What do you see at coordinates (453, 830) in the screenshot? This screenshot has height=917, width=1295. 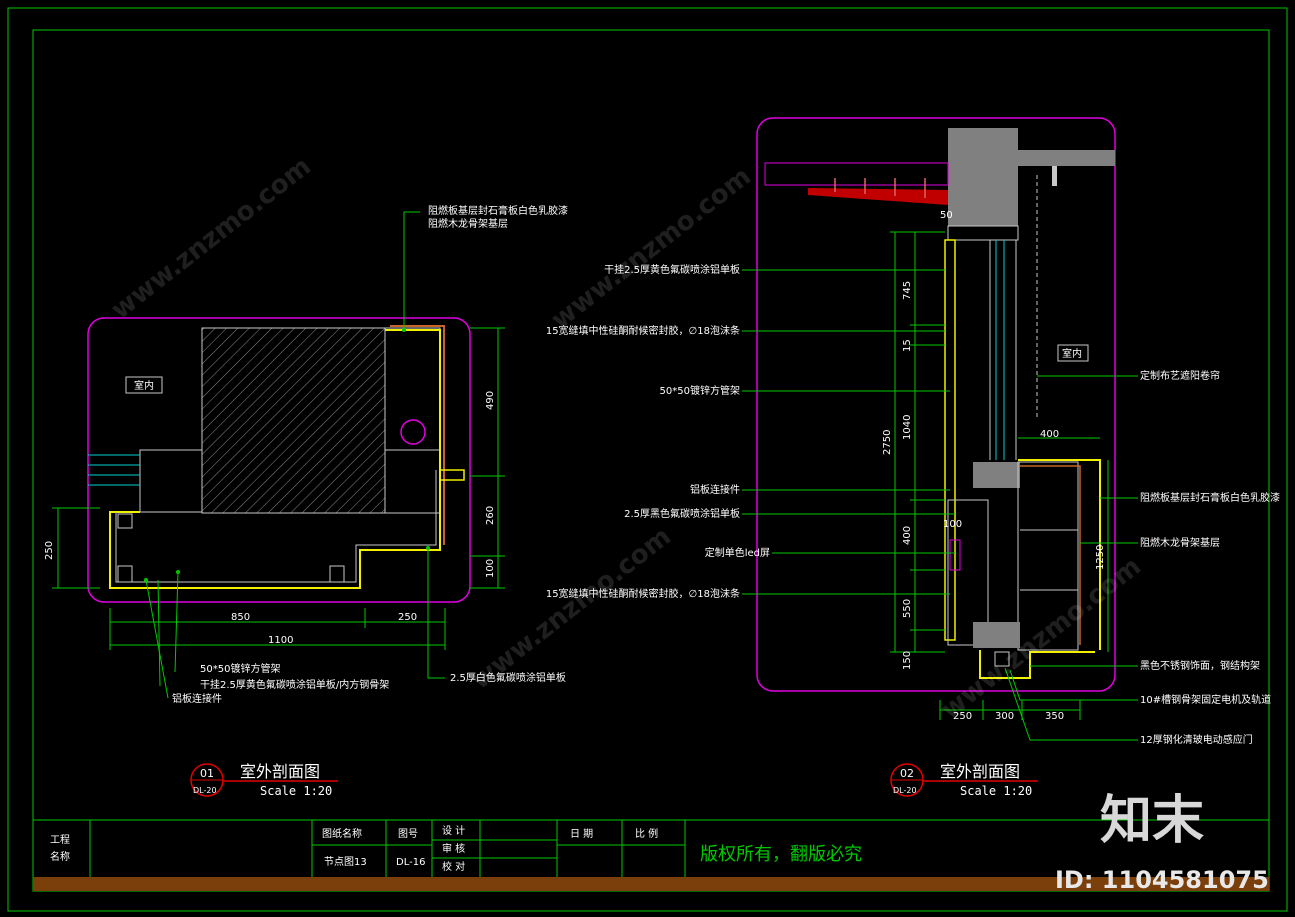 I see `tb-design: 设 计` at bounding box center [453, 830].